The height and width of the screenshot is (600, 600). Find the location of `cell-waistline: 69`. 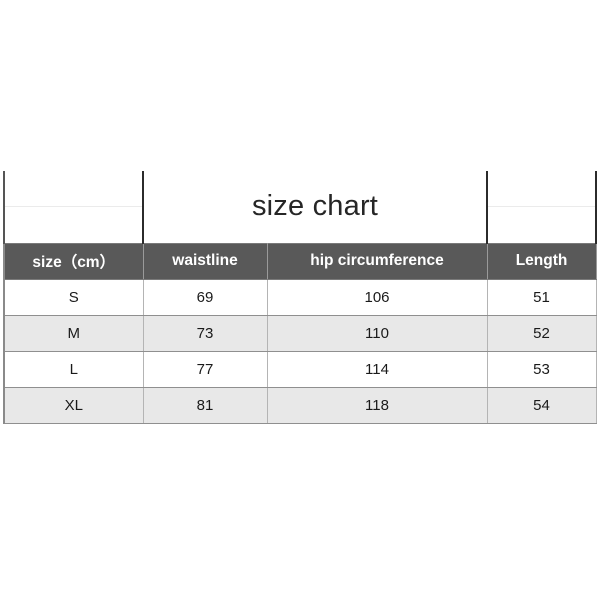

cell-waistline: 69 is located at coordinates (205, 297).